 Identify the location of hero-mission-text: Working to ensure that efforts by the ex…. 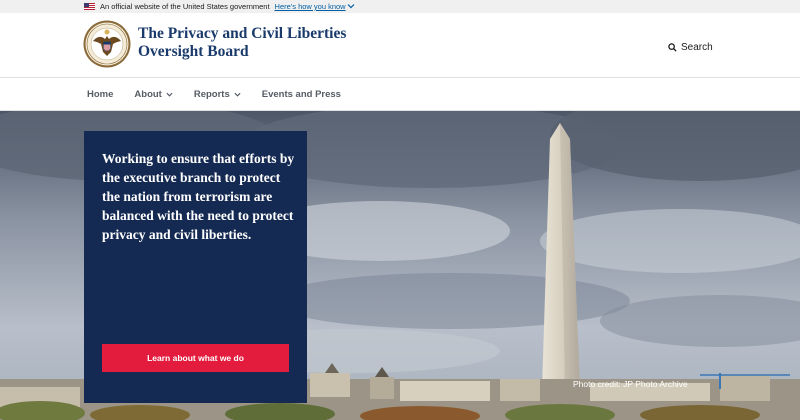
(198, 196).